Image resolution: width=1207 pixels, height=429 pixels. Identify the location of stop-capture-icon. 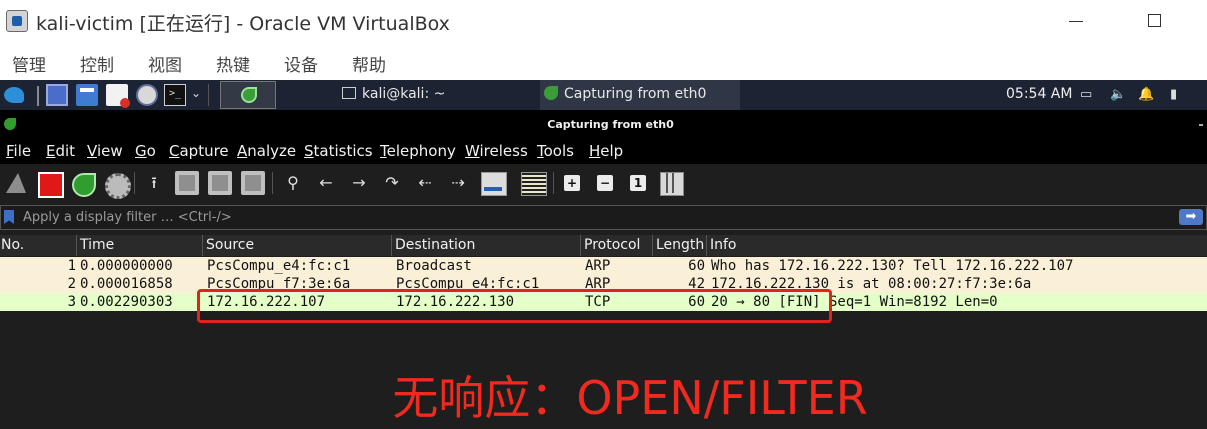
(50, 184).